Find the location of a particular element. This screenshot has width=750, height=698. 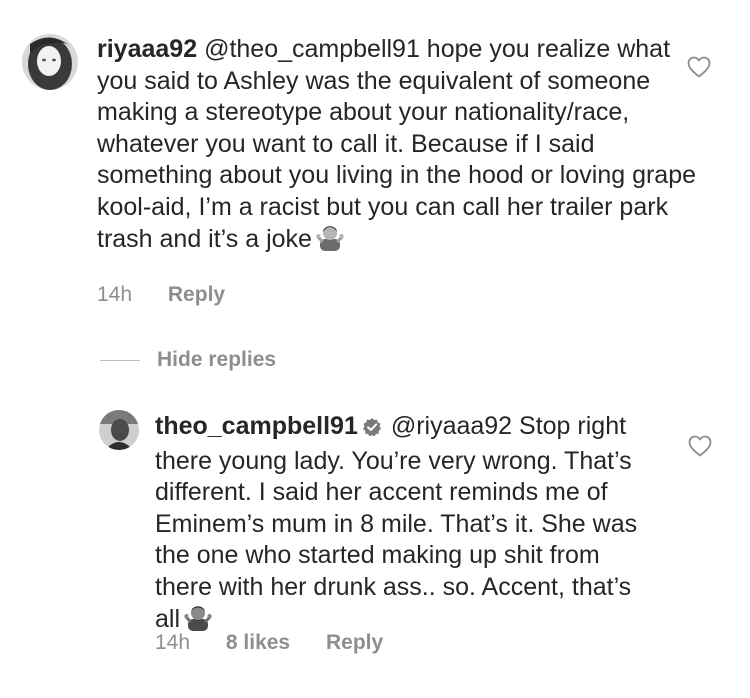

hide-replies-label: Hide replies is located at coordinates (217, 359).